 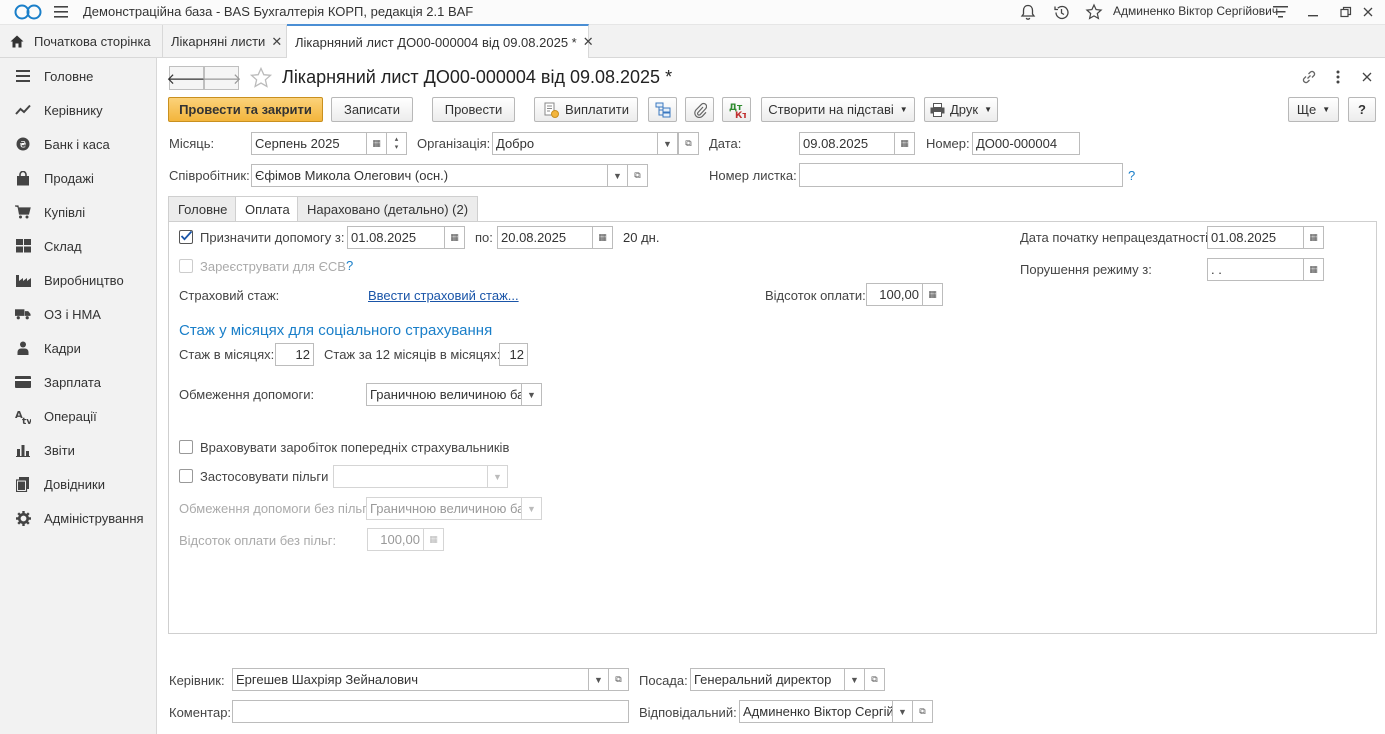 What do you see at coordinates (388, 209) in the screenshot?
I see `tab-accrued-details: Нараховано (детально) (2)` at bounding box center [388, 209].